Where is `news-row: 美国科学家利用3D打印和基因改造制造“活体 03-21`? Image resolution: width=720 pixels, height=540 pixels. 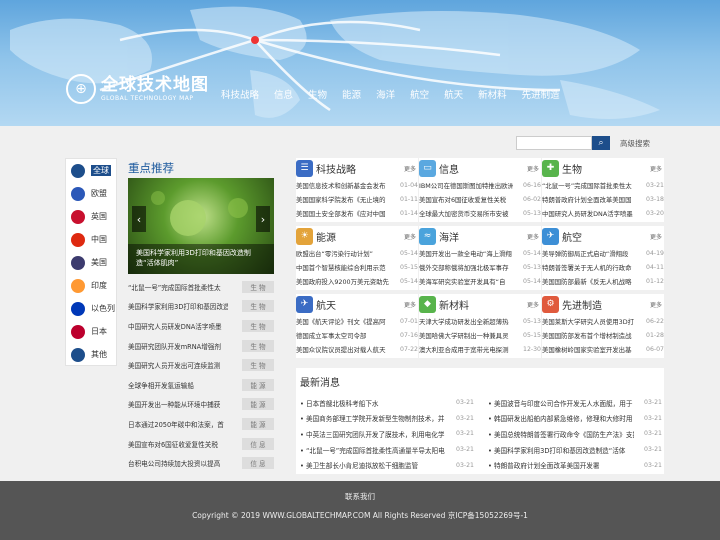
news-row: 美国科学家利用3D打印和基因改造制造“活体 03-21 is located at coordinates (575, 450).